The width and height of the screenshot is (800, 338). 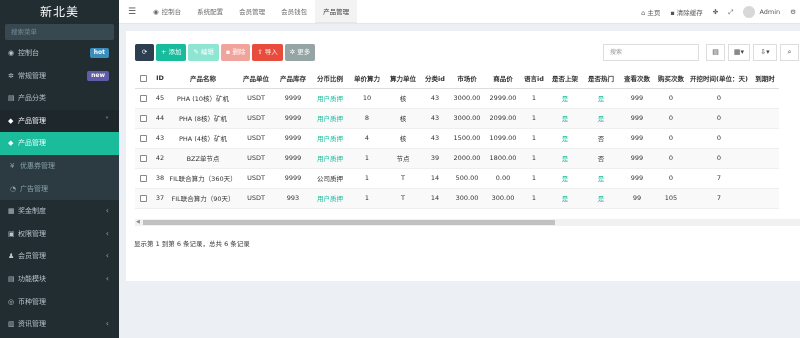 I want to click on sidebar-item: ▥ 资讯管理 ‹, so click(x=59, y=324).